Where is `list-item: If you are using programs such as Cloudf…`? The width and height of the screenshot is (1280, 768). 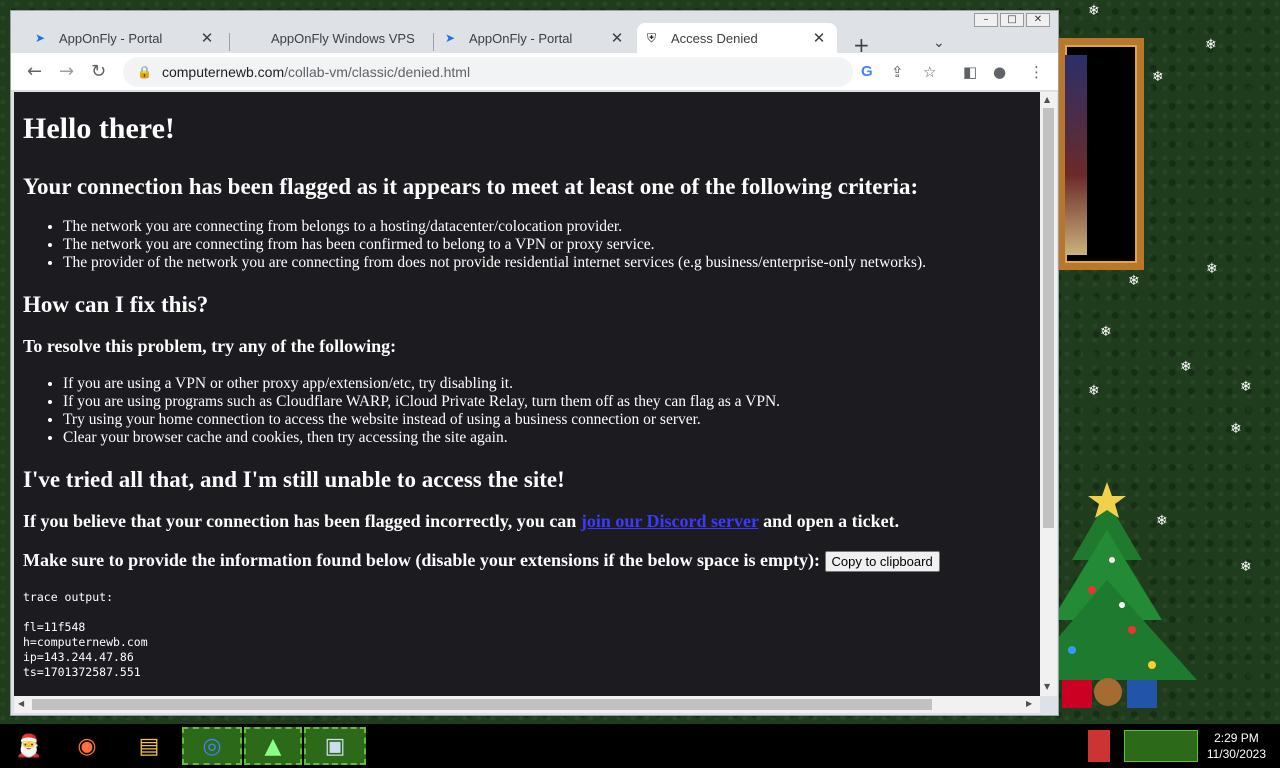
list-item: If you are using programs such as Cloudf… is located at coordinates (547, 402).